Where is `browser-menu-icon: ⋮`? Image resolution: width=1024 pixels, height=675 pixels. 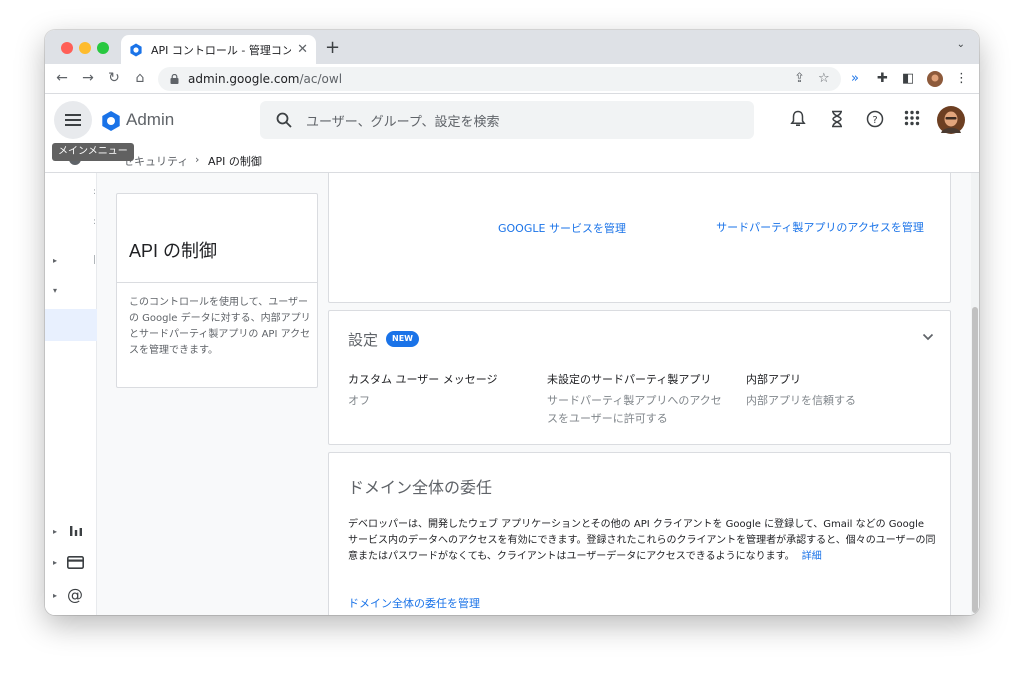 browser-menu-icon: ⋮ is located at coordinates (961, 78).